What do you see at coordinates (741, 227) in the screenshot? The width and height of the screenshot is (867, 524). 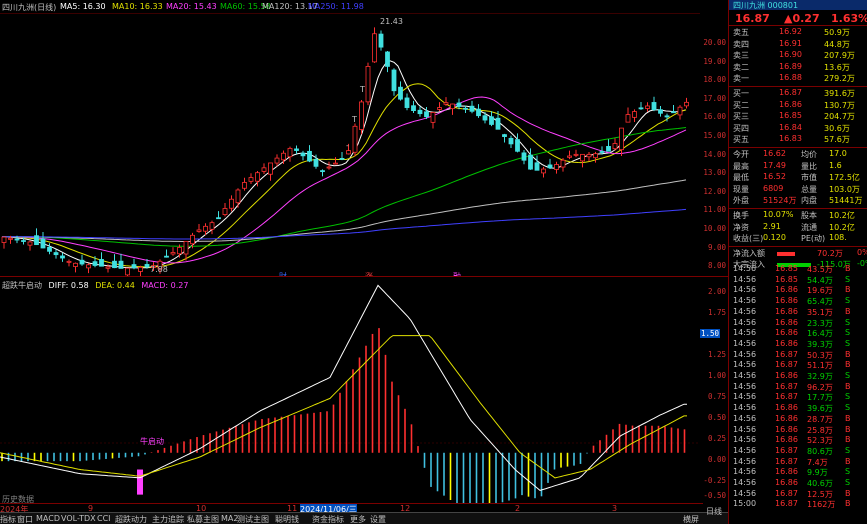 I see `stat-key: 净资` at bounding box center [741, 227].